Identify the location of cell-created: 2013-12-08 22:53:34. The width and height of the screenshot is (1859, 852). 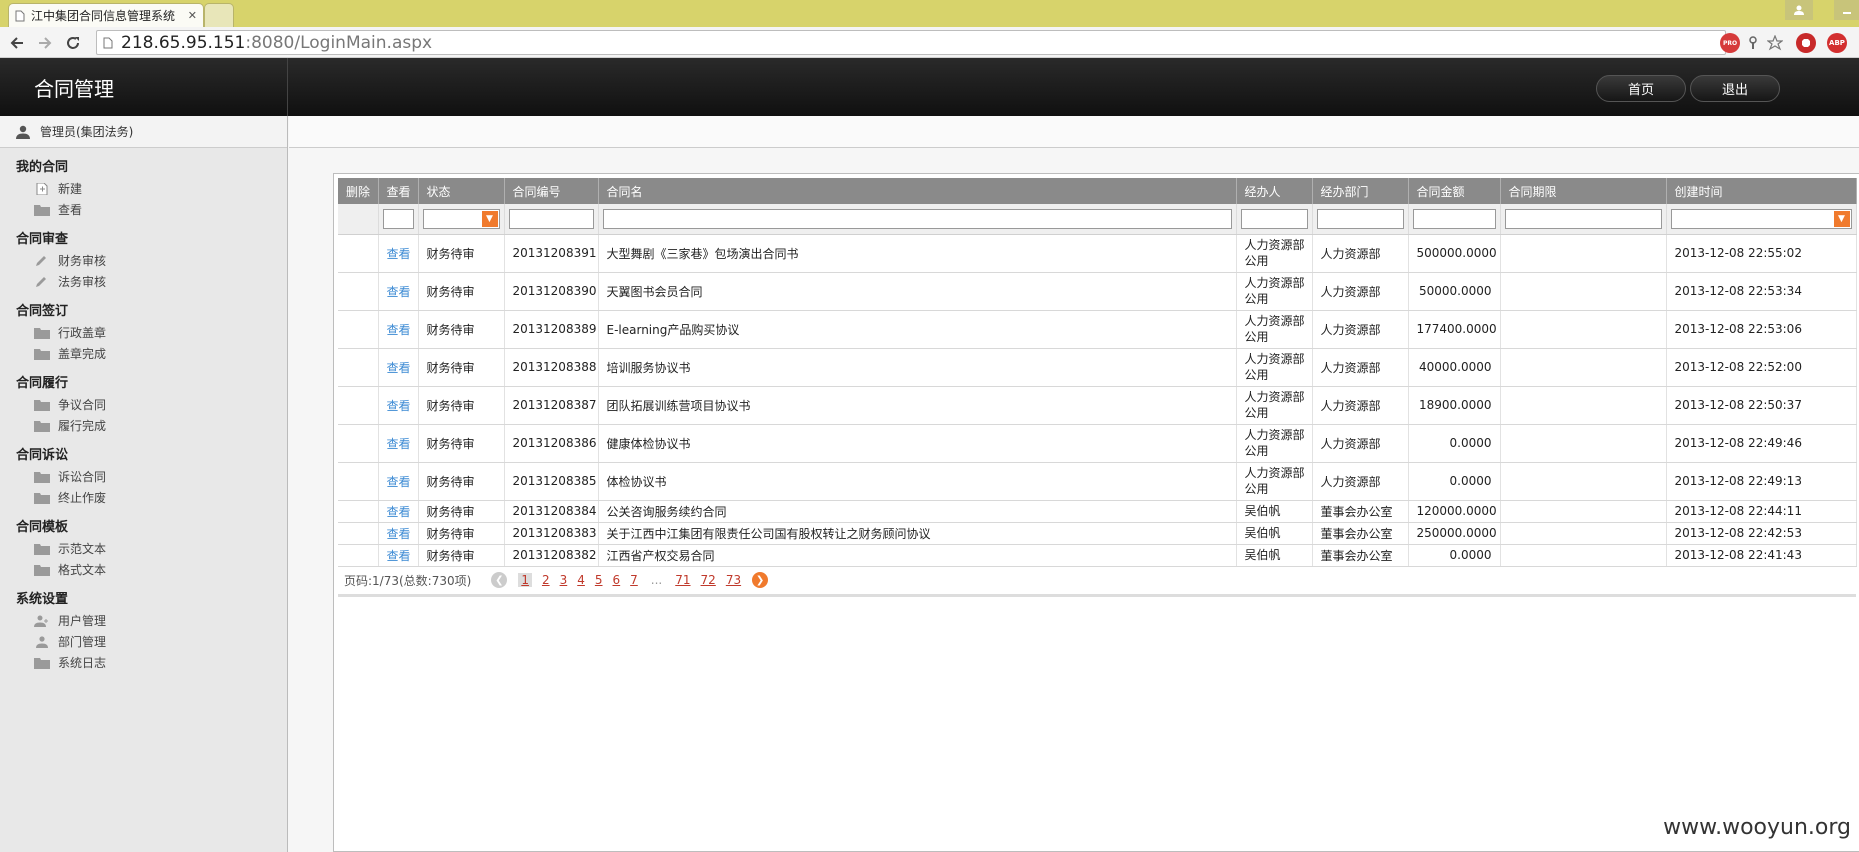
(1761, 291).